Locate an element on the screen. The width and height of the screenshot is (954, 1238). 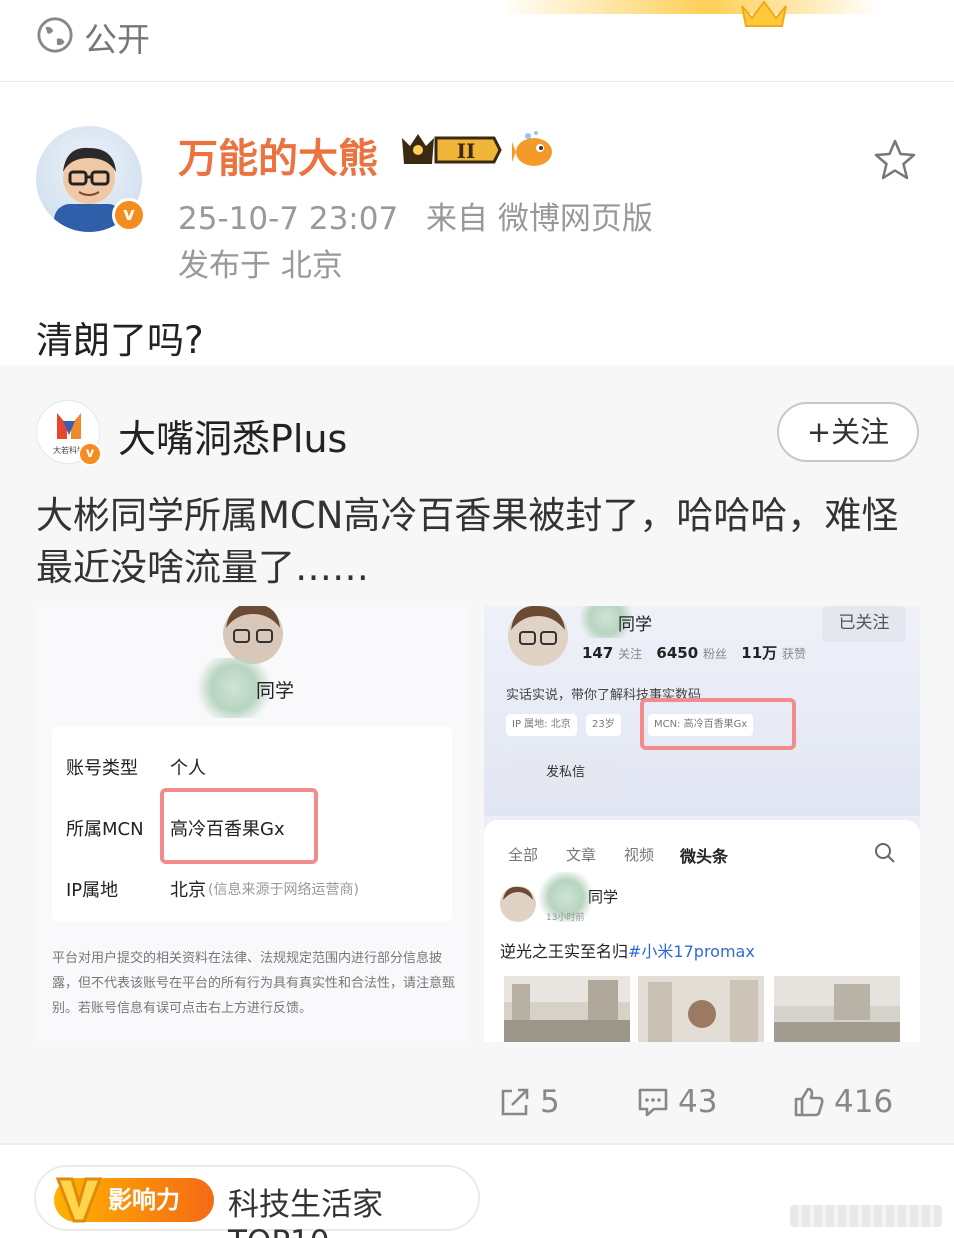
message-button: 发私信 is located at coordinates (563, 773).